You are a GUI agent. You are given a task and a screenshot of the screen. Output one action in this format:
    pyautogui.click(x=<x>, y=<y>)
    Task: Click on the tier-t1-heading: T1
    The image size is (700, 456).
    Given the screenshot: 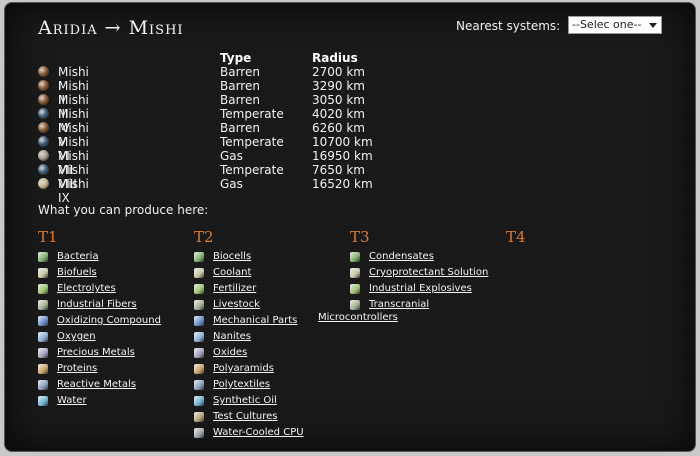 What is the action you would take?
    pyautogui.click(x=48, y=237)
    